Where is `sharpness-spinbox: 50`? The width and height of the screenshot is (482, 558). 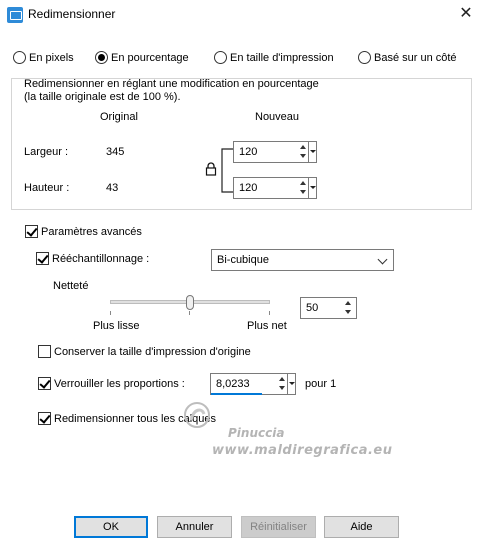
sharpness-spinbox: 50 is located at coordinates (328, 308).